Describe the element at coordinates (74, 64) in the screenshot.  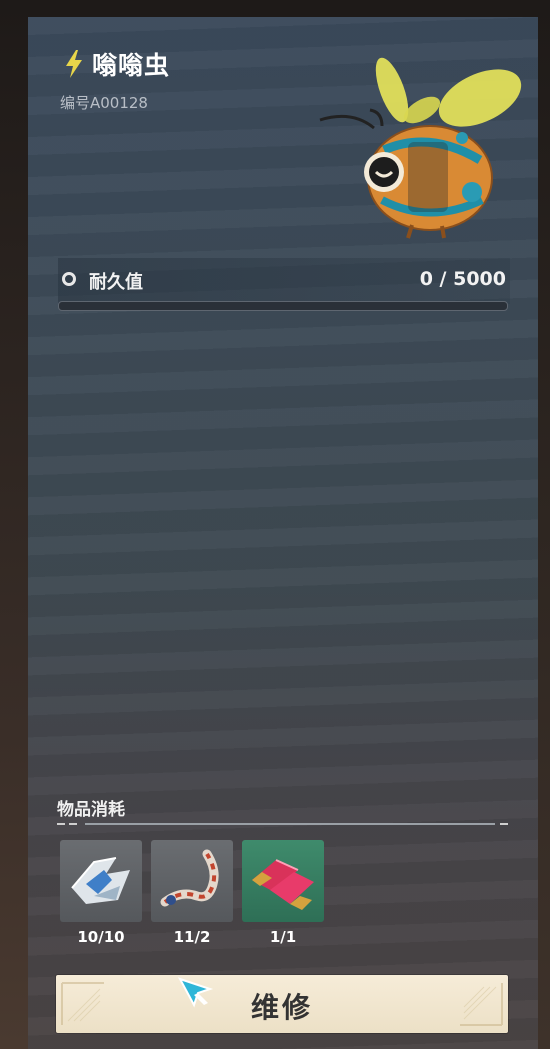
I see `lightning-bolt-icon` at that location.